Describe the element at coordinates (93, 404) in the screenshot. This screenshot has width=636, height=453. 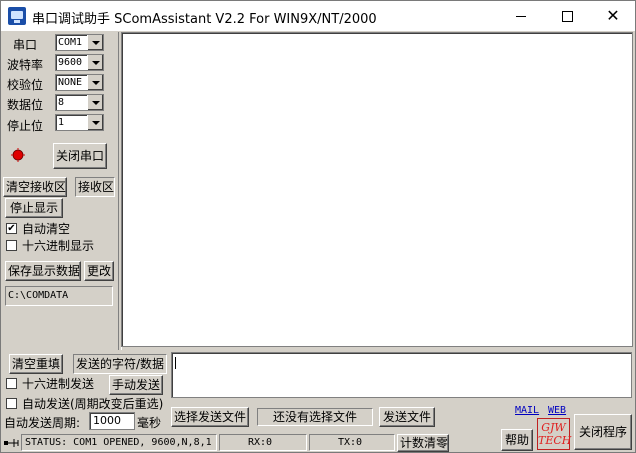
I see `auto-send-label: 自动发送(周期改变后重选)` at that location.